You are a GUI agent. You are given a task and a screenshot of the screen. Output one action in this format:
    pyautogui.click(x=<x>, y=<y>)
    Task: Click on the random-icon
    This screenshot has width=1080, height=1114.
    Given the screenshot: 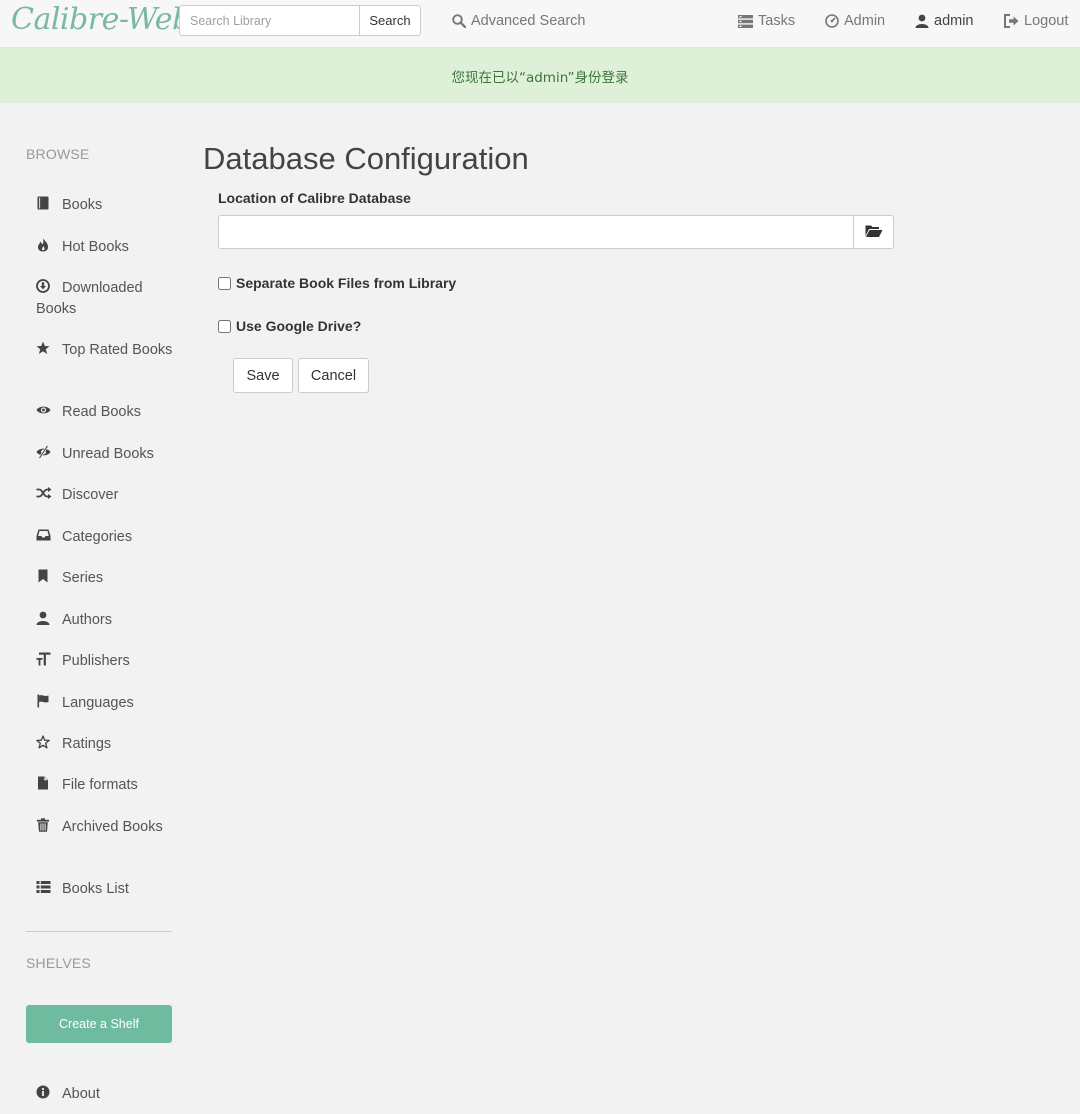 What is the action you would take?
    pyautogui.click(x=44, y=493)
    